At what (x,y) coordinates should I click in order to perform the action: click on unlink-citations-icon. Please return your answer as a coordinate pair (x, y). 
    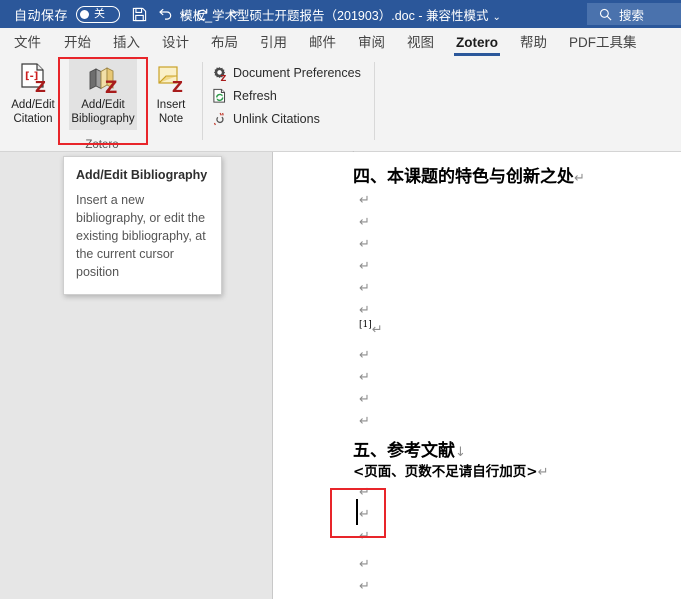
    Looking at the image, I should click on (220, 119).